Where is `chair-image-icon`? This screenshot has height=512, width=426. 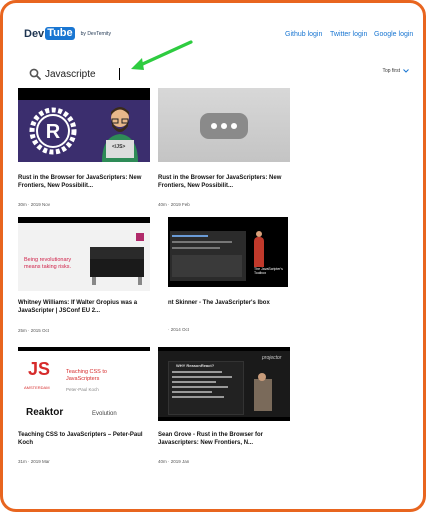
chair-image-icon is located at coordinates (117, 266).